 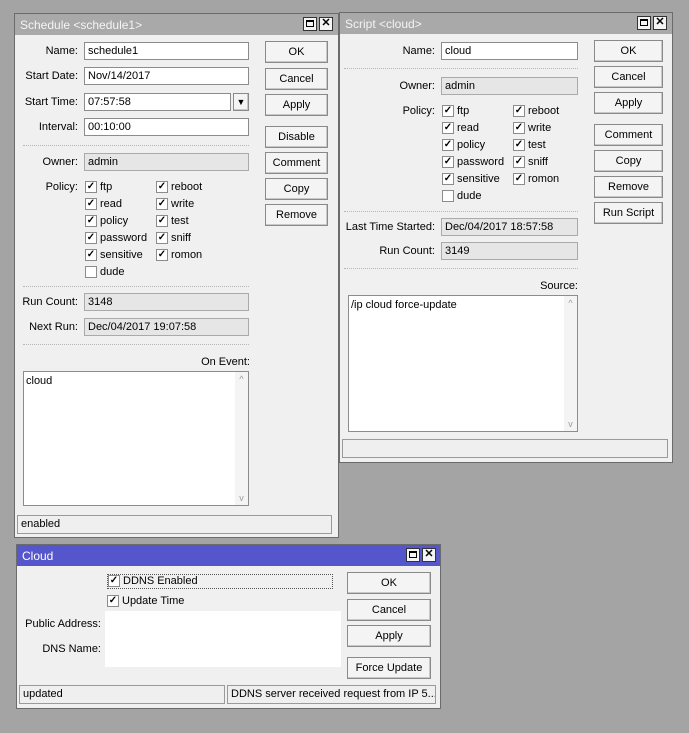 What do you see at coordinates (145, 602) in the screenshot?
I see `update-time-checkbox: ✓ Update Time` at bounding box center [145, 602].